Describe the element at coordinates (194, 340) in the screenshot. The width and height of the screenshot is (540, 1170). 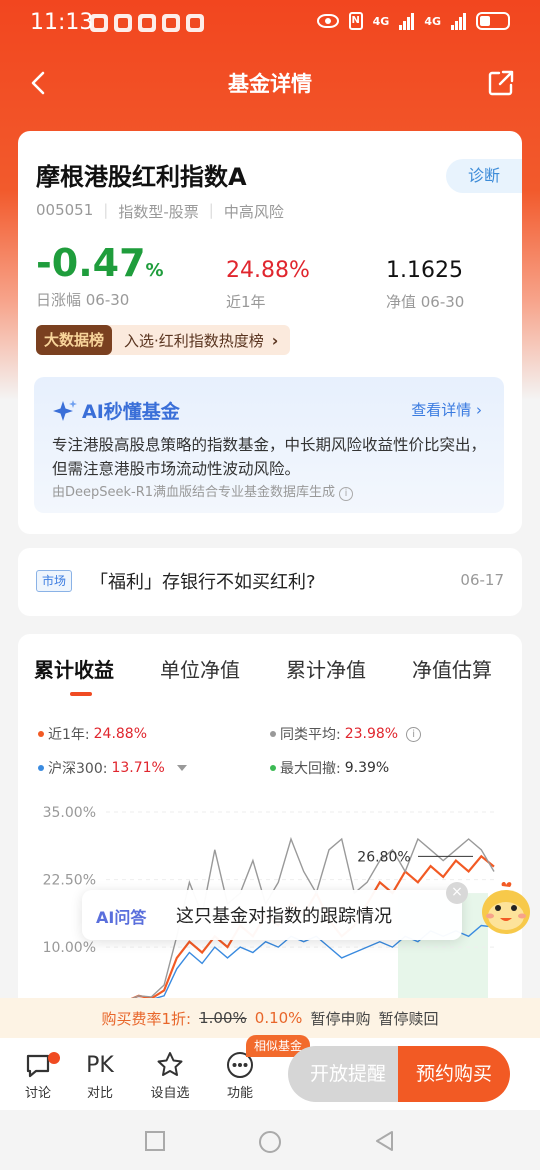
I see `ranking-text: 入选·红利指数热度榜` at that location.